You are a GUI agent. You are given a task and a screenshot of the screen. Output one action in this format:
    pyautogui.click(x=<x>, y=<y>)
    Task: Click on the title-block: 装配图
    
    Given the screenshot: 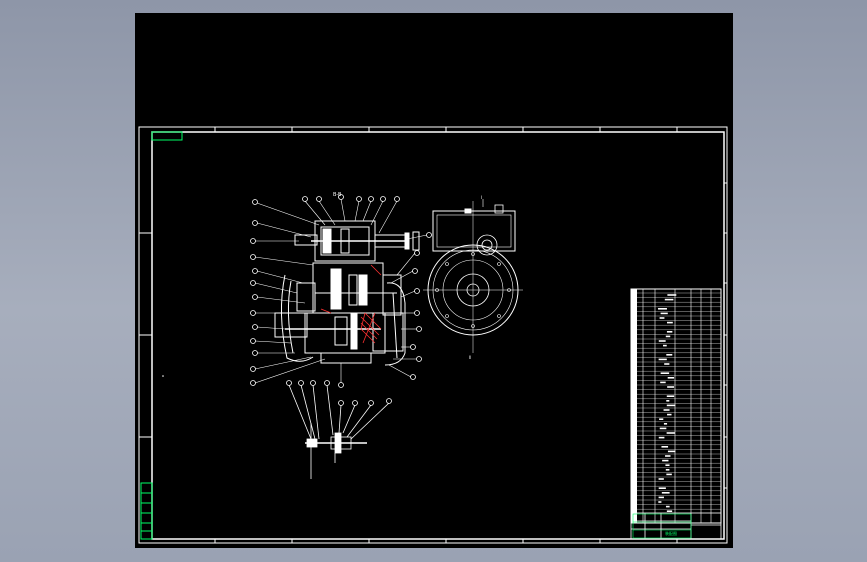 What is the action you would take?
    pyautogui.click(x=676, y=526)
    